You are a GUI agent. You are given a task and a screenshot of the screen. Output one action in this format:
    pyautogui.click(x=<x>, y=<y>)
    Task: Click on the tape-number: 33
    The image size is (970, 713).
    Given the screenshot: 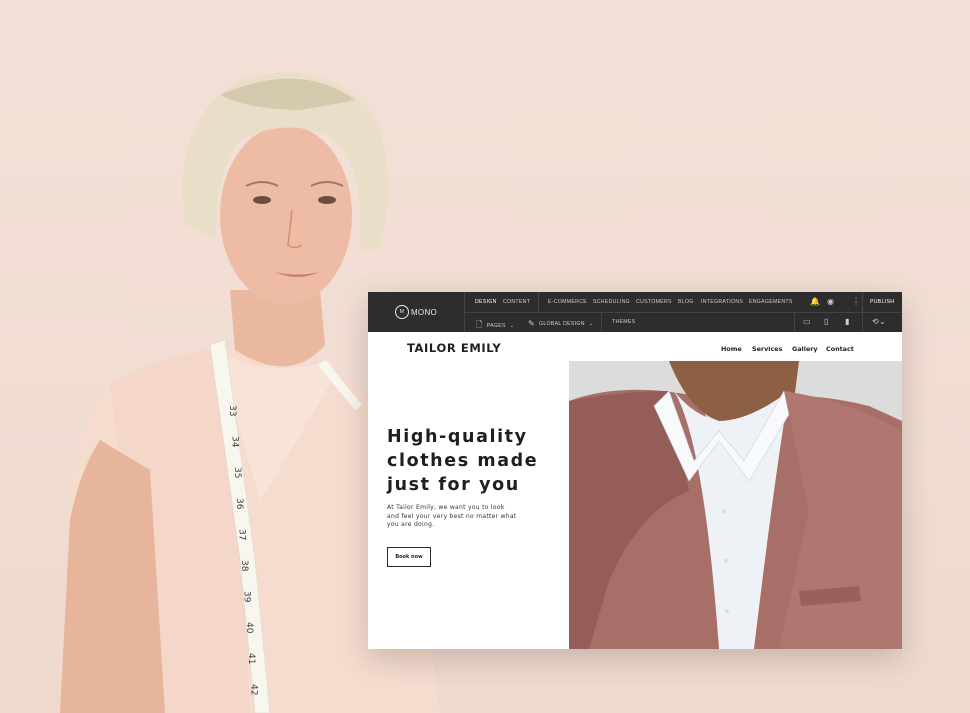 What is the action you would take?
    pyautogui.click(x=232, y=410)
    